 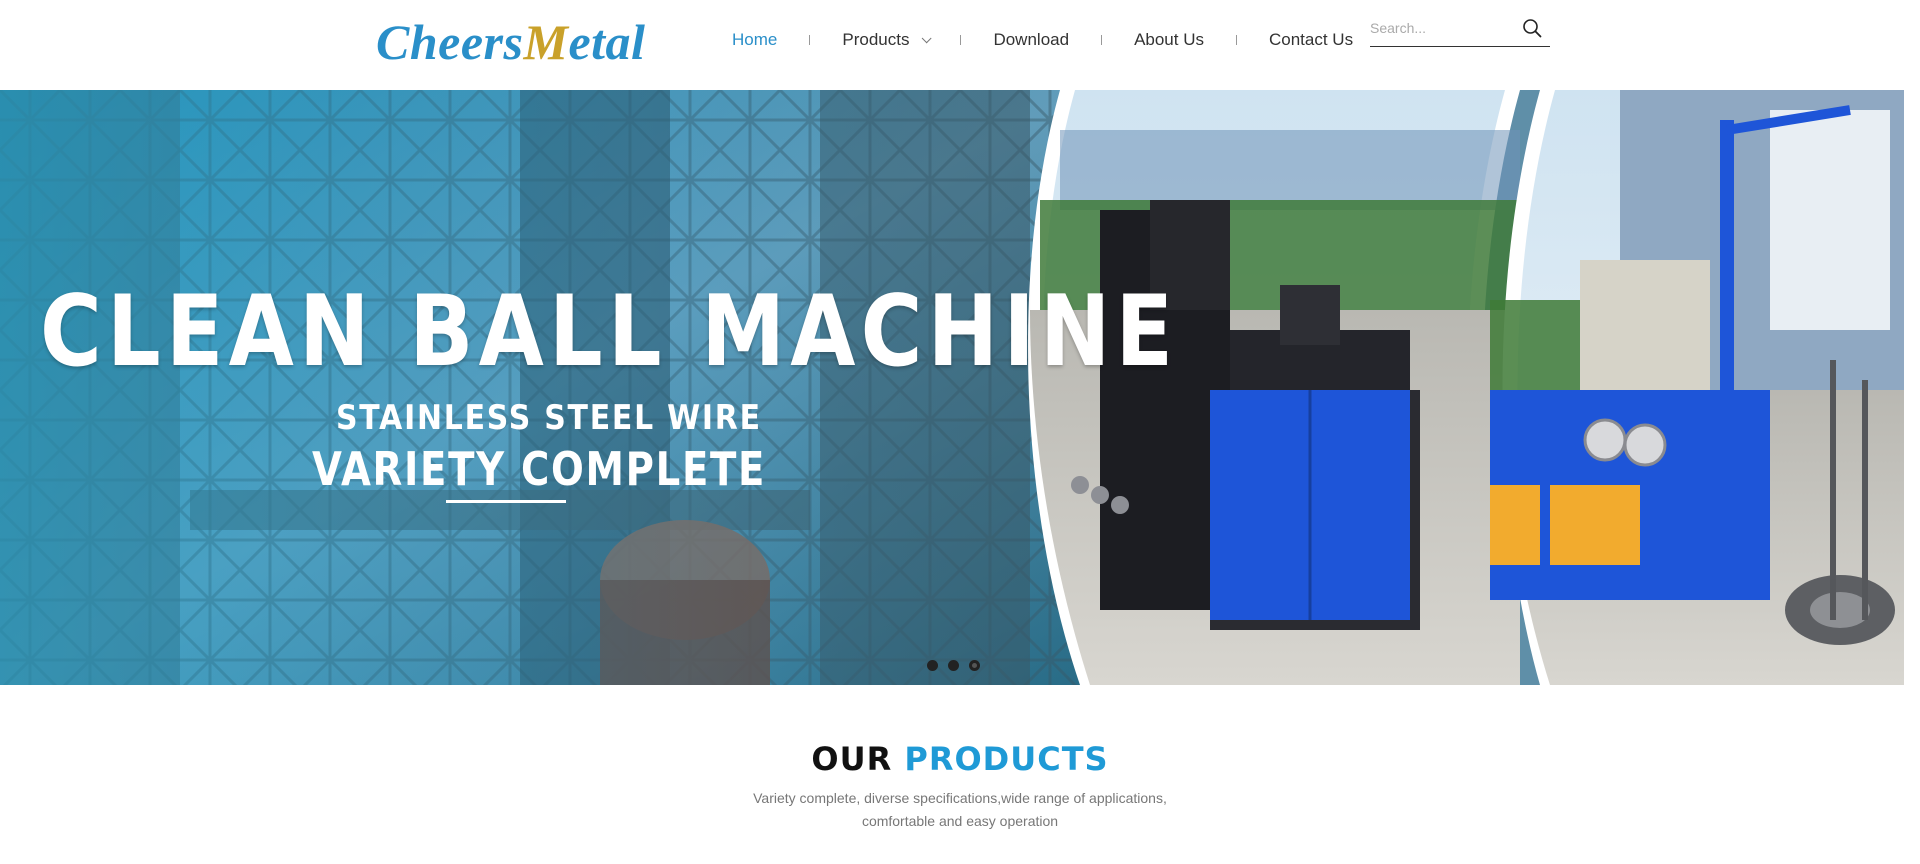 I want to click on banner-subtitle-2: VARIETY COMPLETE, so click(x=539, y=469).